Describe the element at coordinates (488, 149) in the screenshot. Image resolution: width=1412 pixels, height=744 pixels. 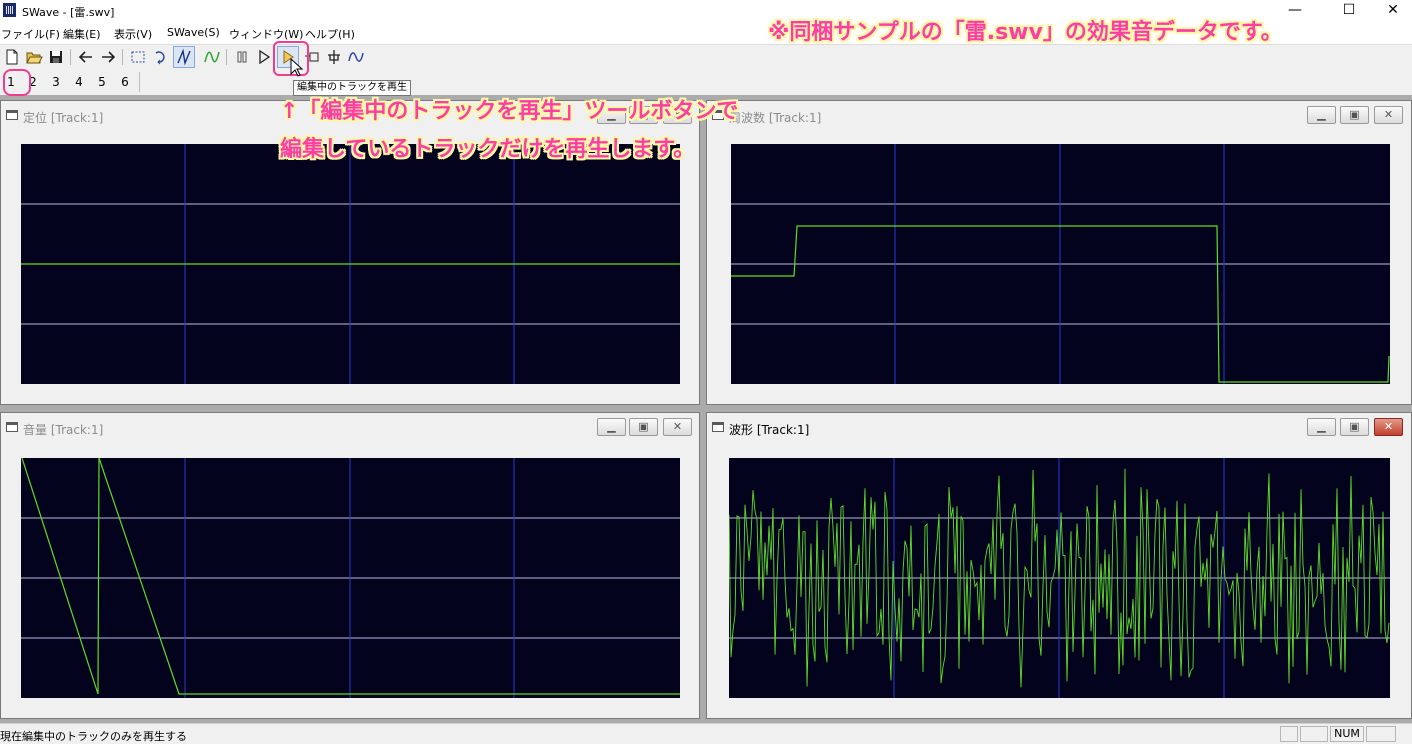
I see `annotation-line-2: 編集しているトラックだけを再生します。` at that location.